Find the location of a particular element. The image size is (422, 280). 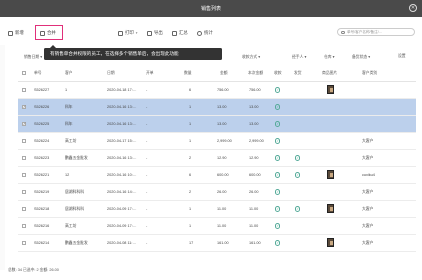

print-button: 打印 ▾ is located at coordinates (128, 33).